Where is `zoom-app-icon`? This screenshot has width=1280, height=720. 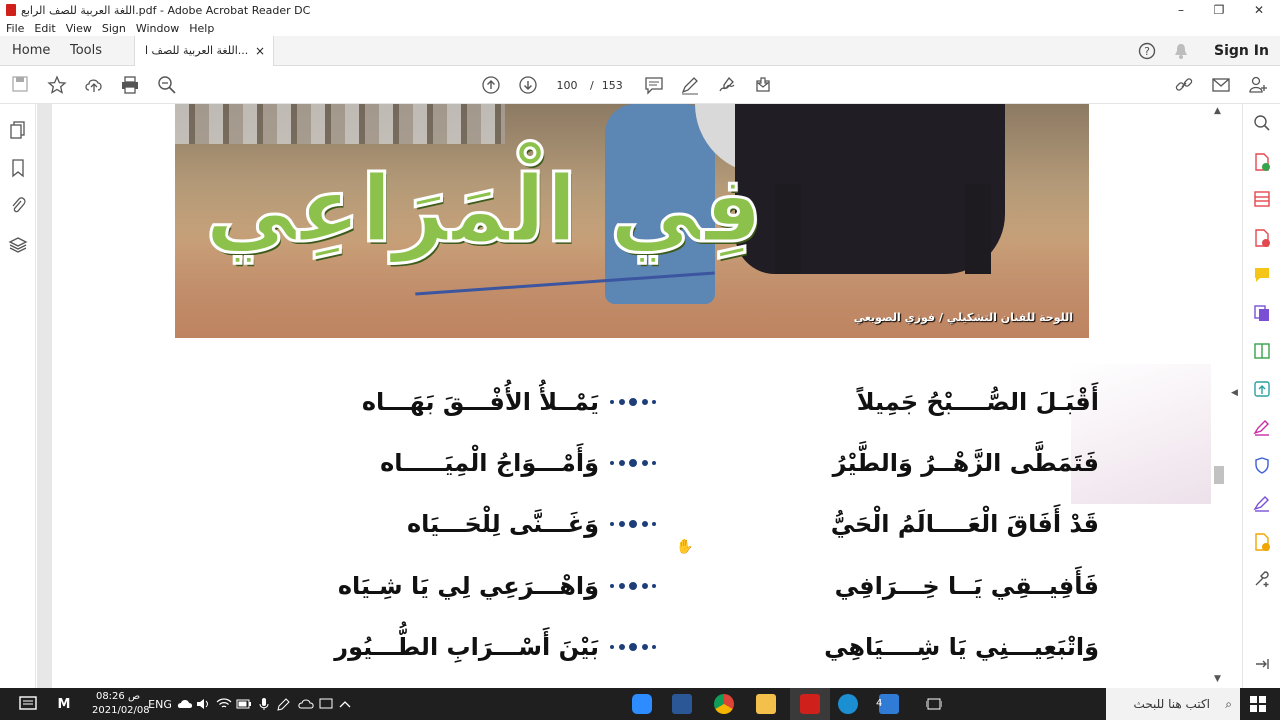
zoom-app-icon is located at coordinates (642, 704).